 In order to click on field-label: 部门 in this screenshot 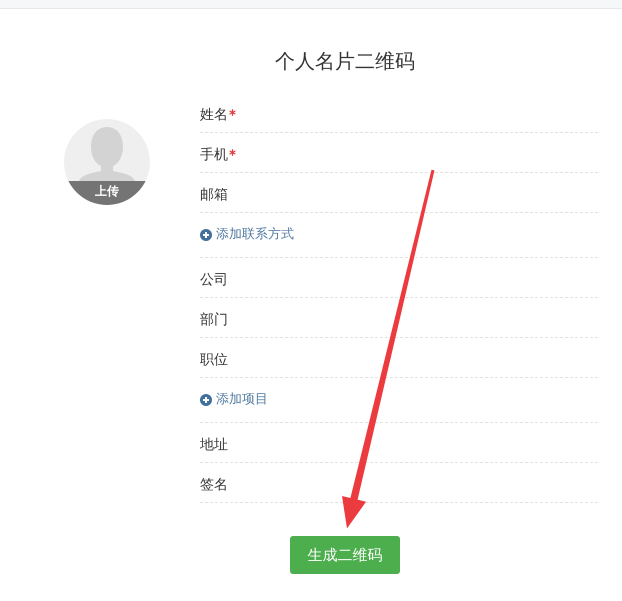, I will do `click(214, 320)`.